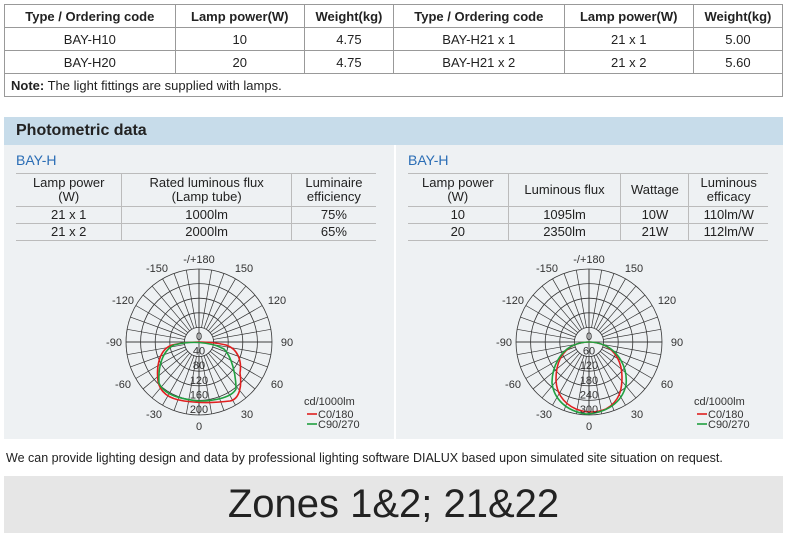  Describe the element at coordinates (478, 39) in the screenshot. I see `table-cell: BAY-H21 x 1` at that location.